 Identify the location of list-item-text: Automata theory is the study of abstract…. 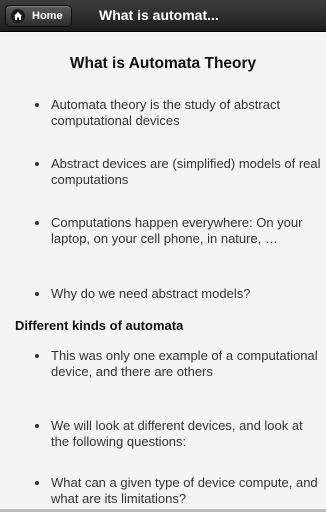
(166, 112).